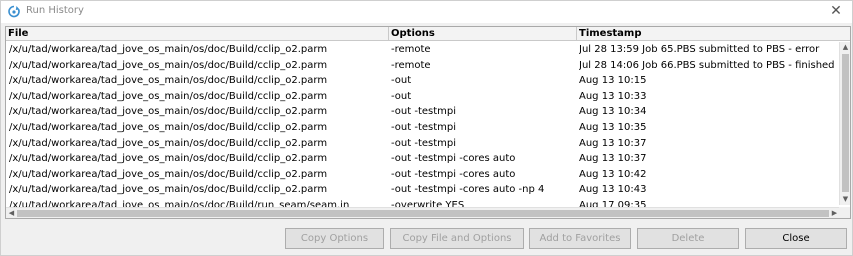  I want to click on horizontal-scroll-thumb, so click(423, 213).